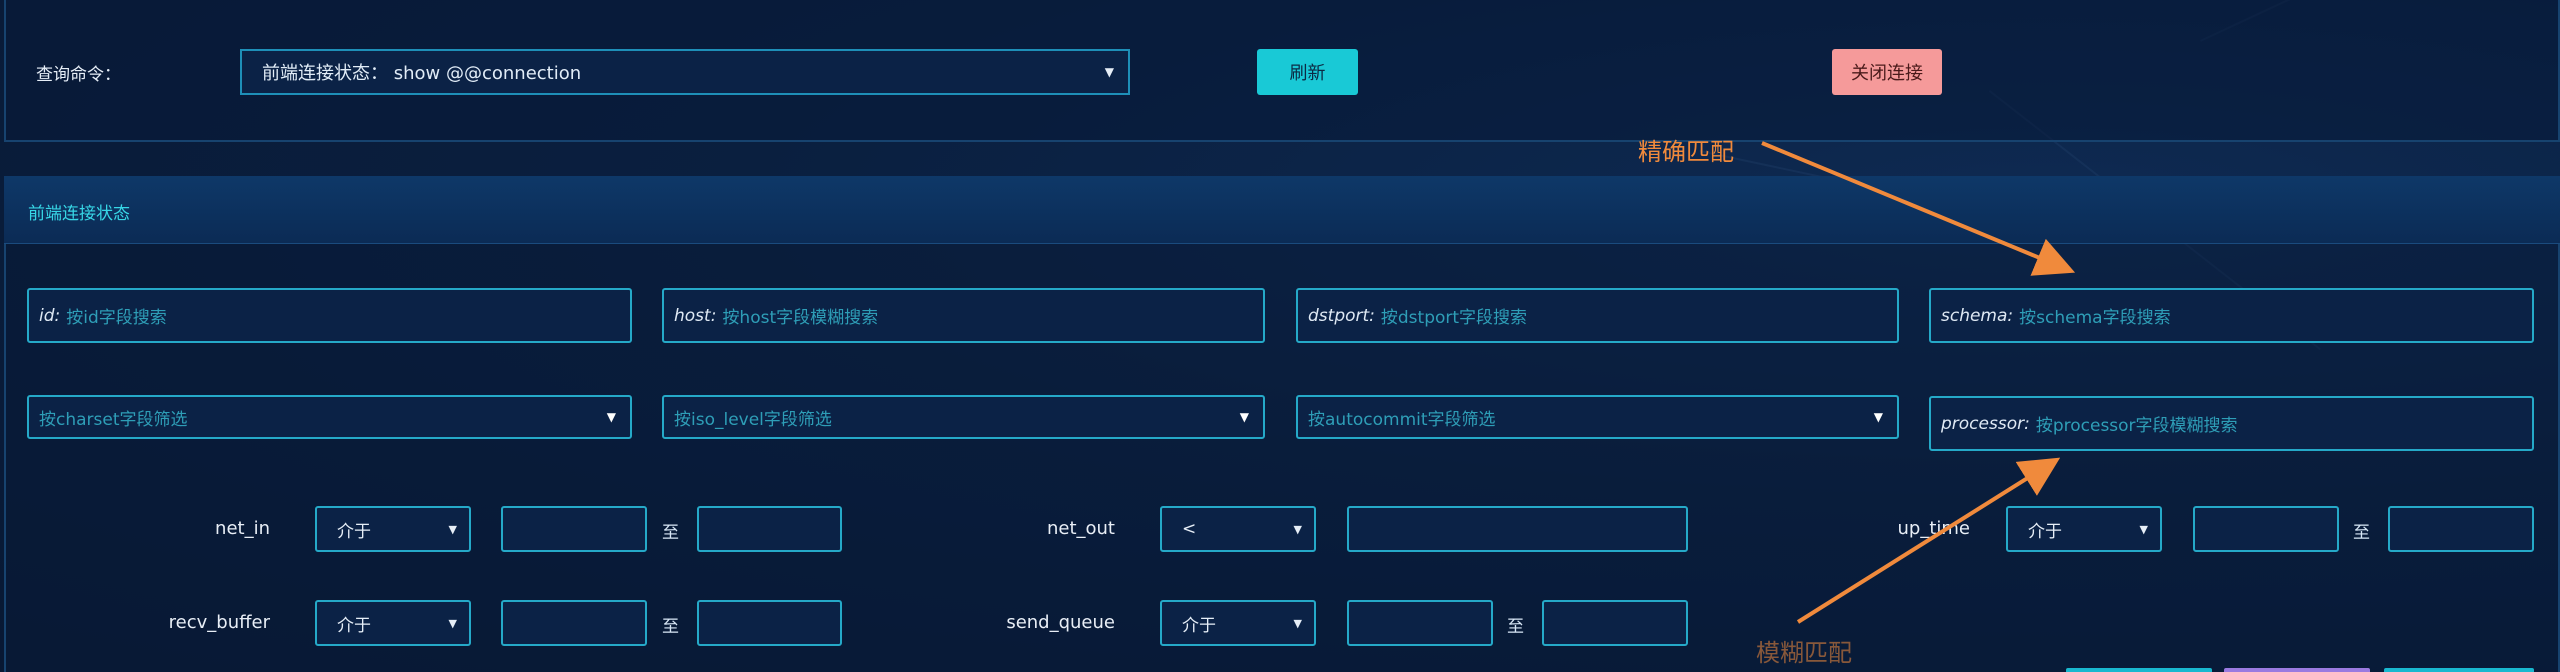 Image resolution: width=2560 pixels, height=672 pixels. What do you see at coordinates (1282, 210) in the screenshot?
I see `connection-panel-header` at bounding box center [1282, 210].